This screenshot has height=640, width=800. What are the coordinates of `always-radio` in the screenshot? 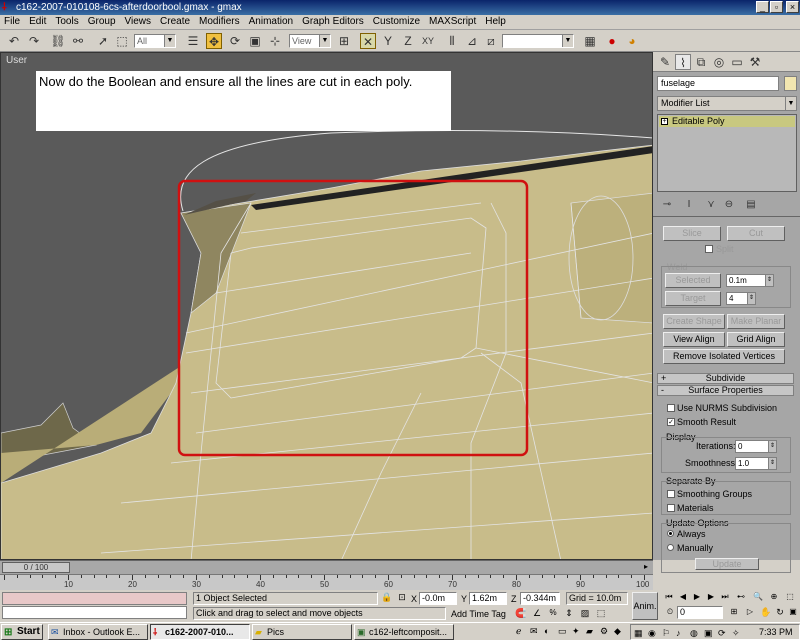 It's located at (670, 533).